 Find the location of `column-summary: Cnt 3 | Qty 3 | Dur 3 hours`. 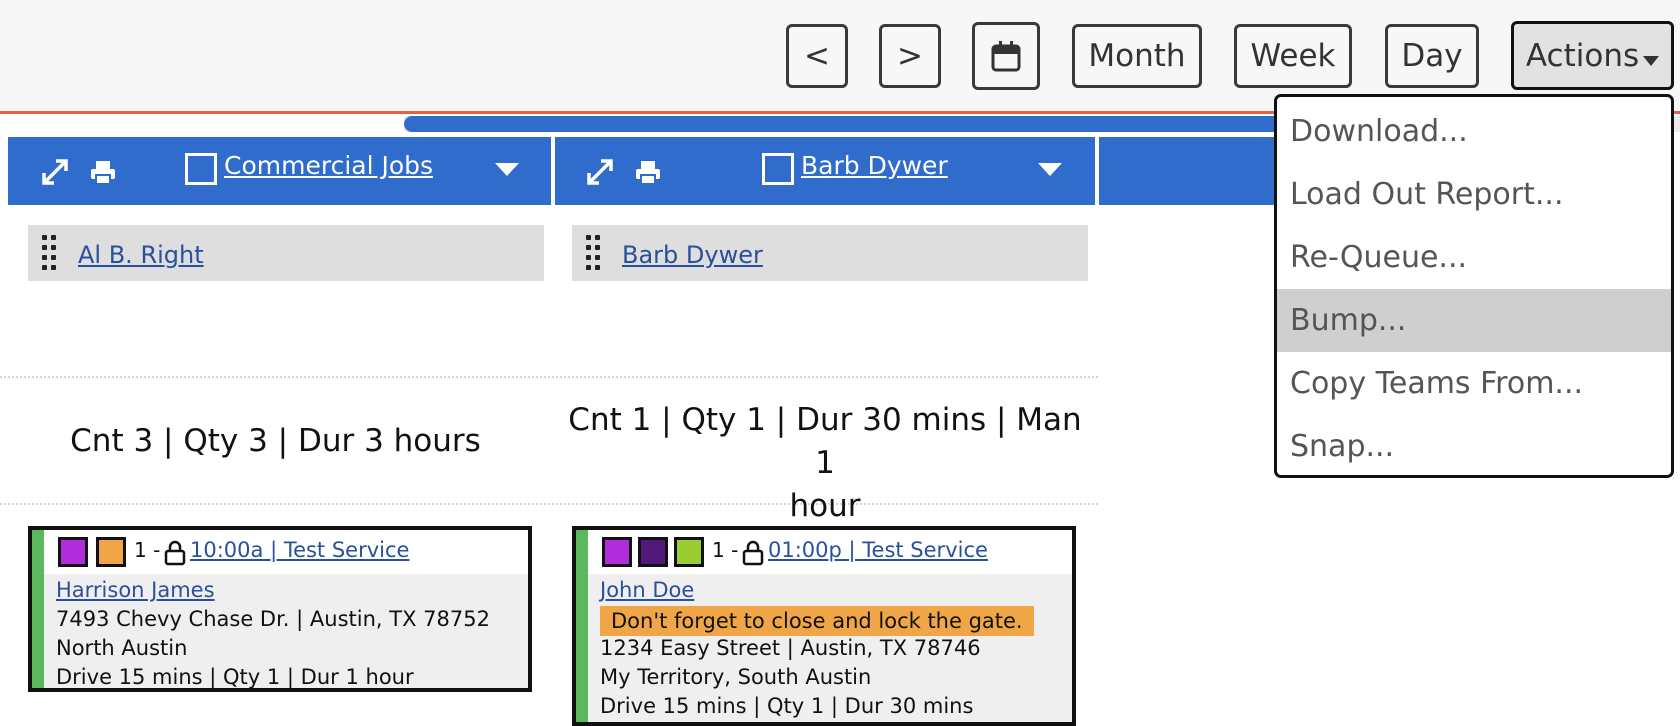

column-summary: Cnt 3 | Qty 3 | Dur 3 hours is located at coordinates (275, 441).